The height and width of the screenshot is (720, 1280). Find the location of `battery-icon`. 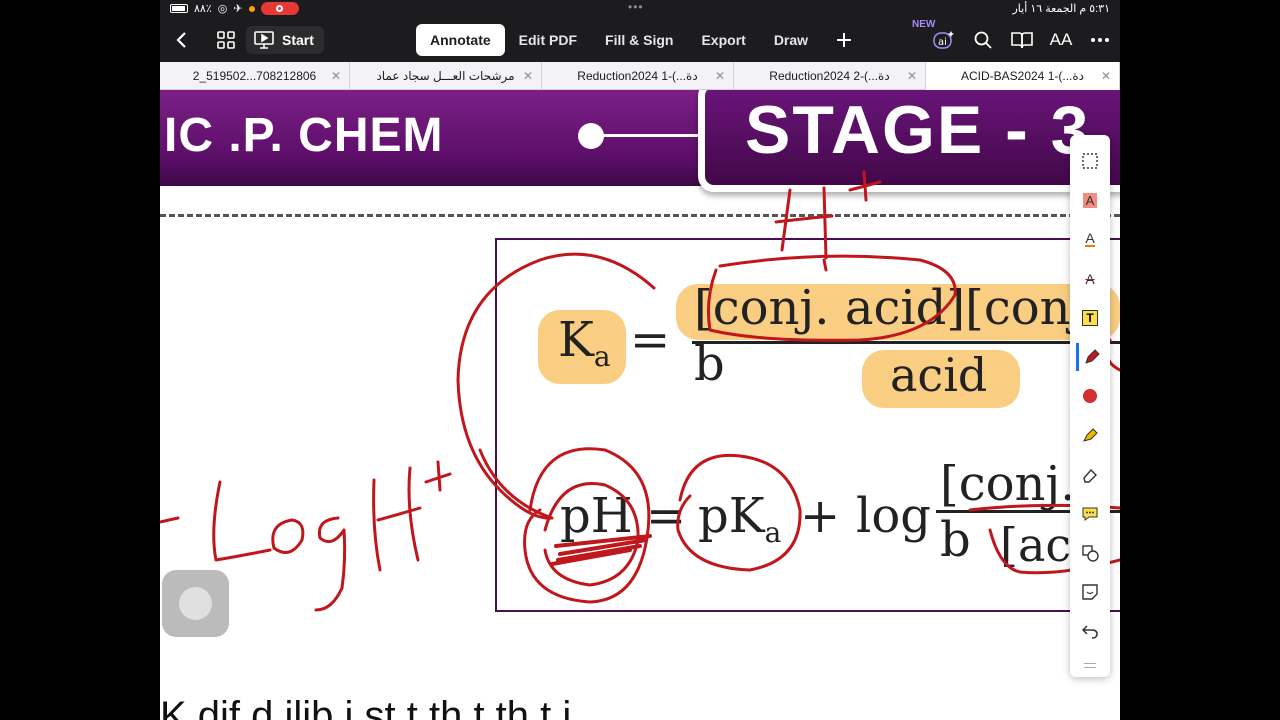

battery-icon is located at coordinates (179, 8).